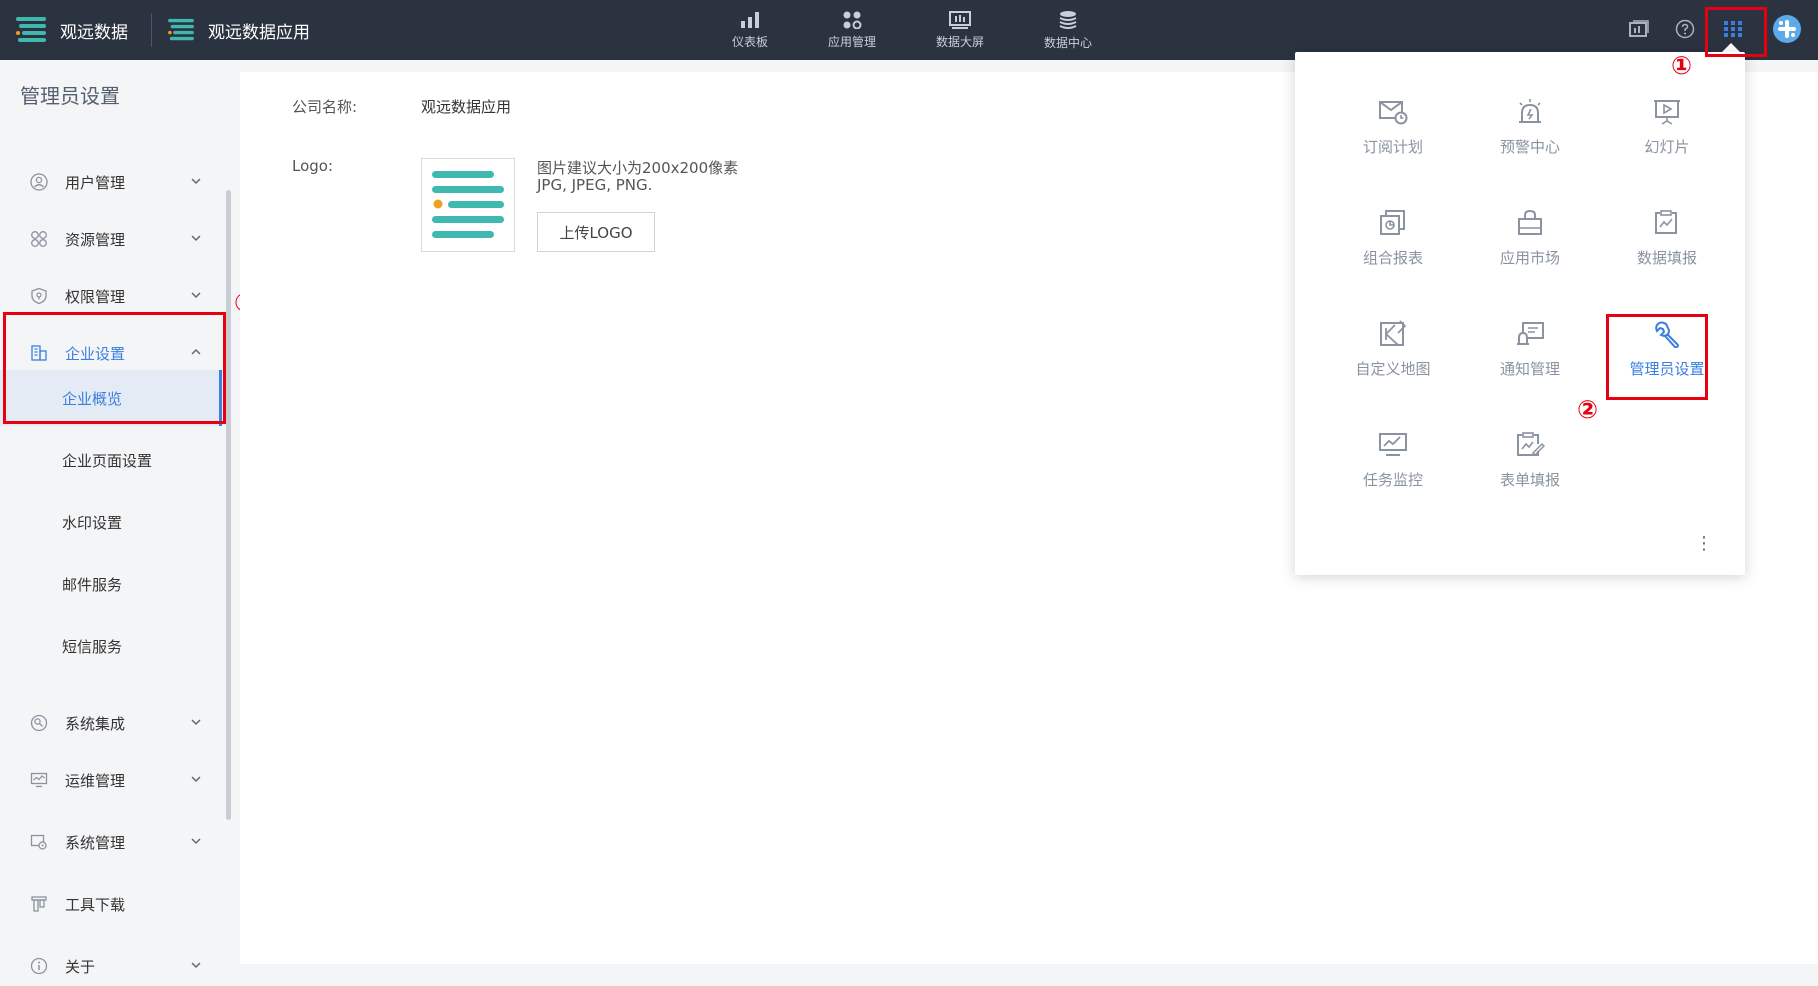  I want to click on brand-primary: 观远数据, so click(72, 30).